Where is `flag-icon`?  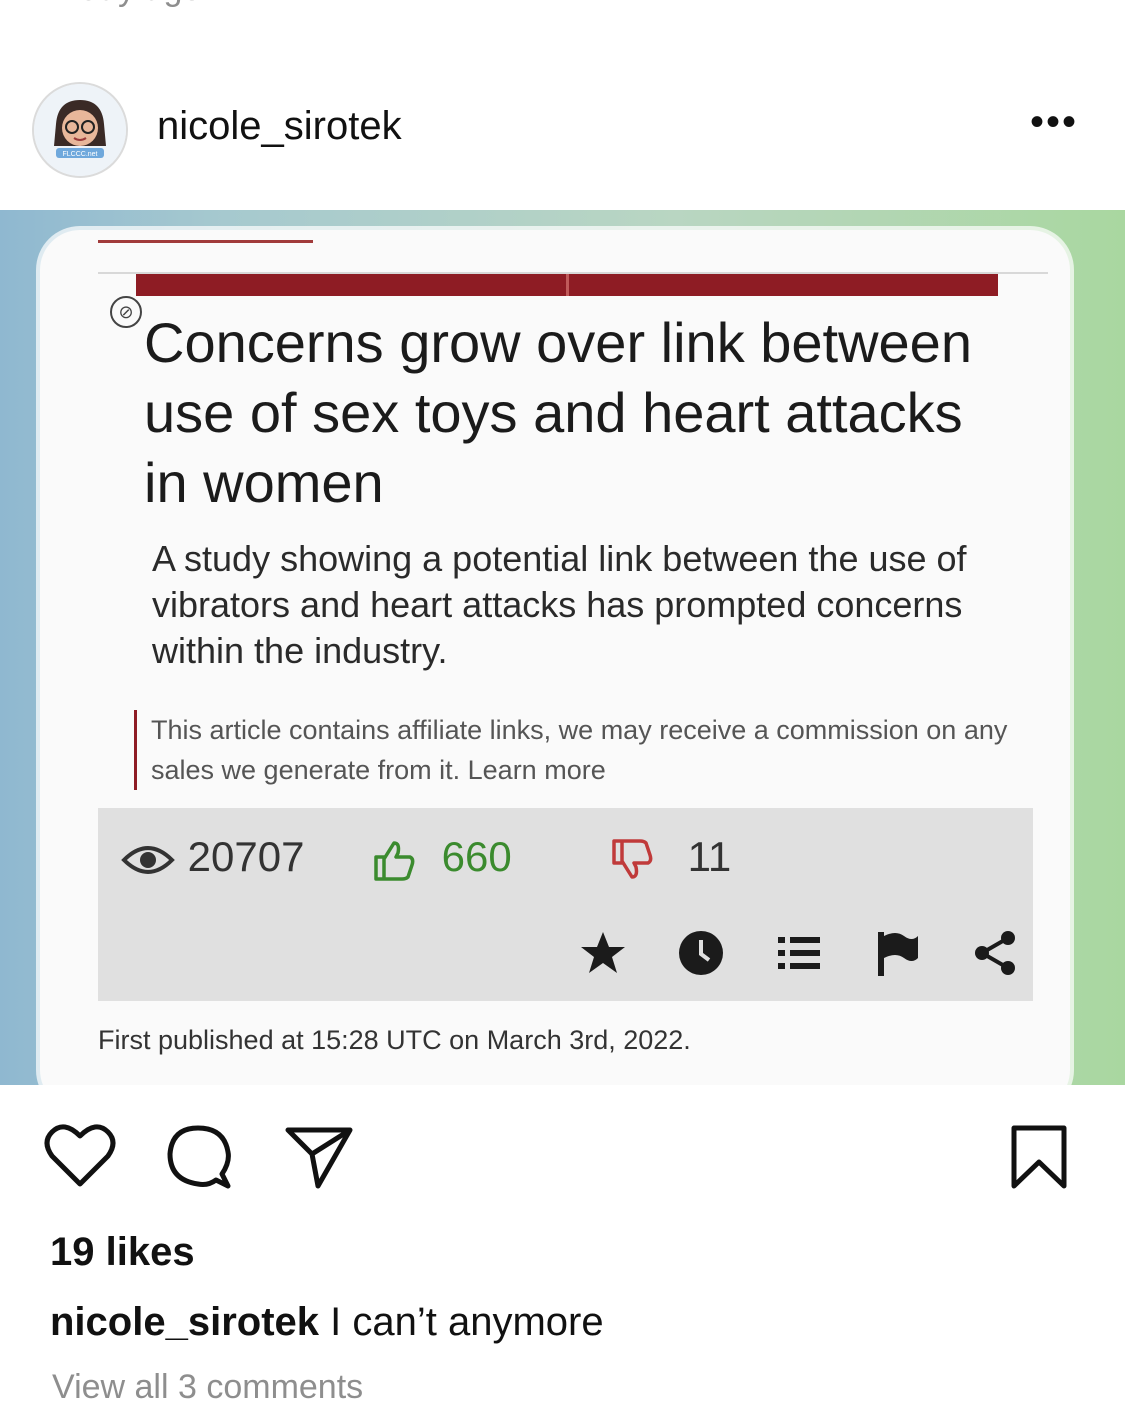
flag-icon is located at coordinates (897, 953).